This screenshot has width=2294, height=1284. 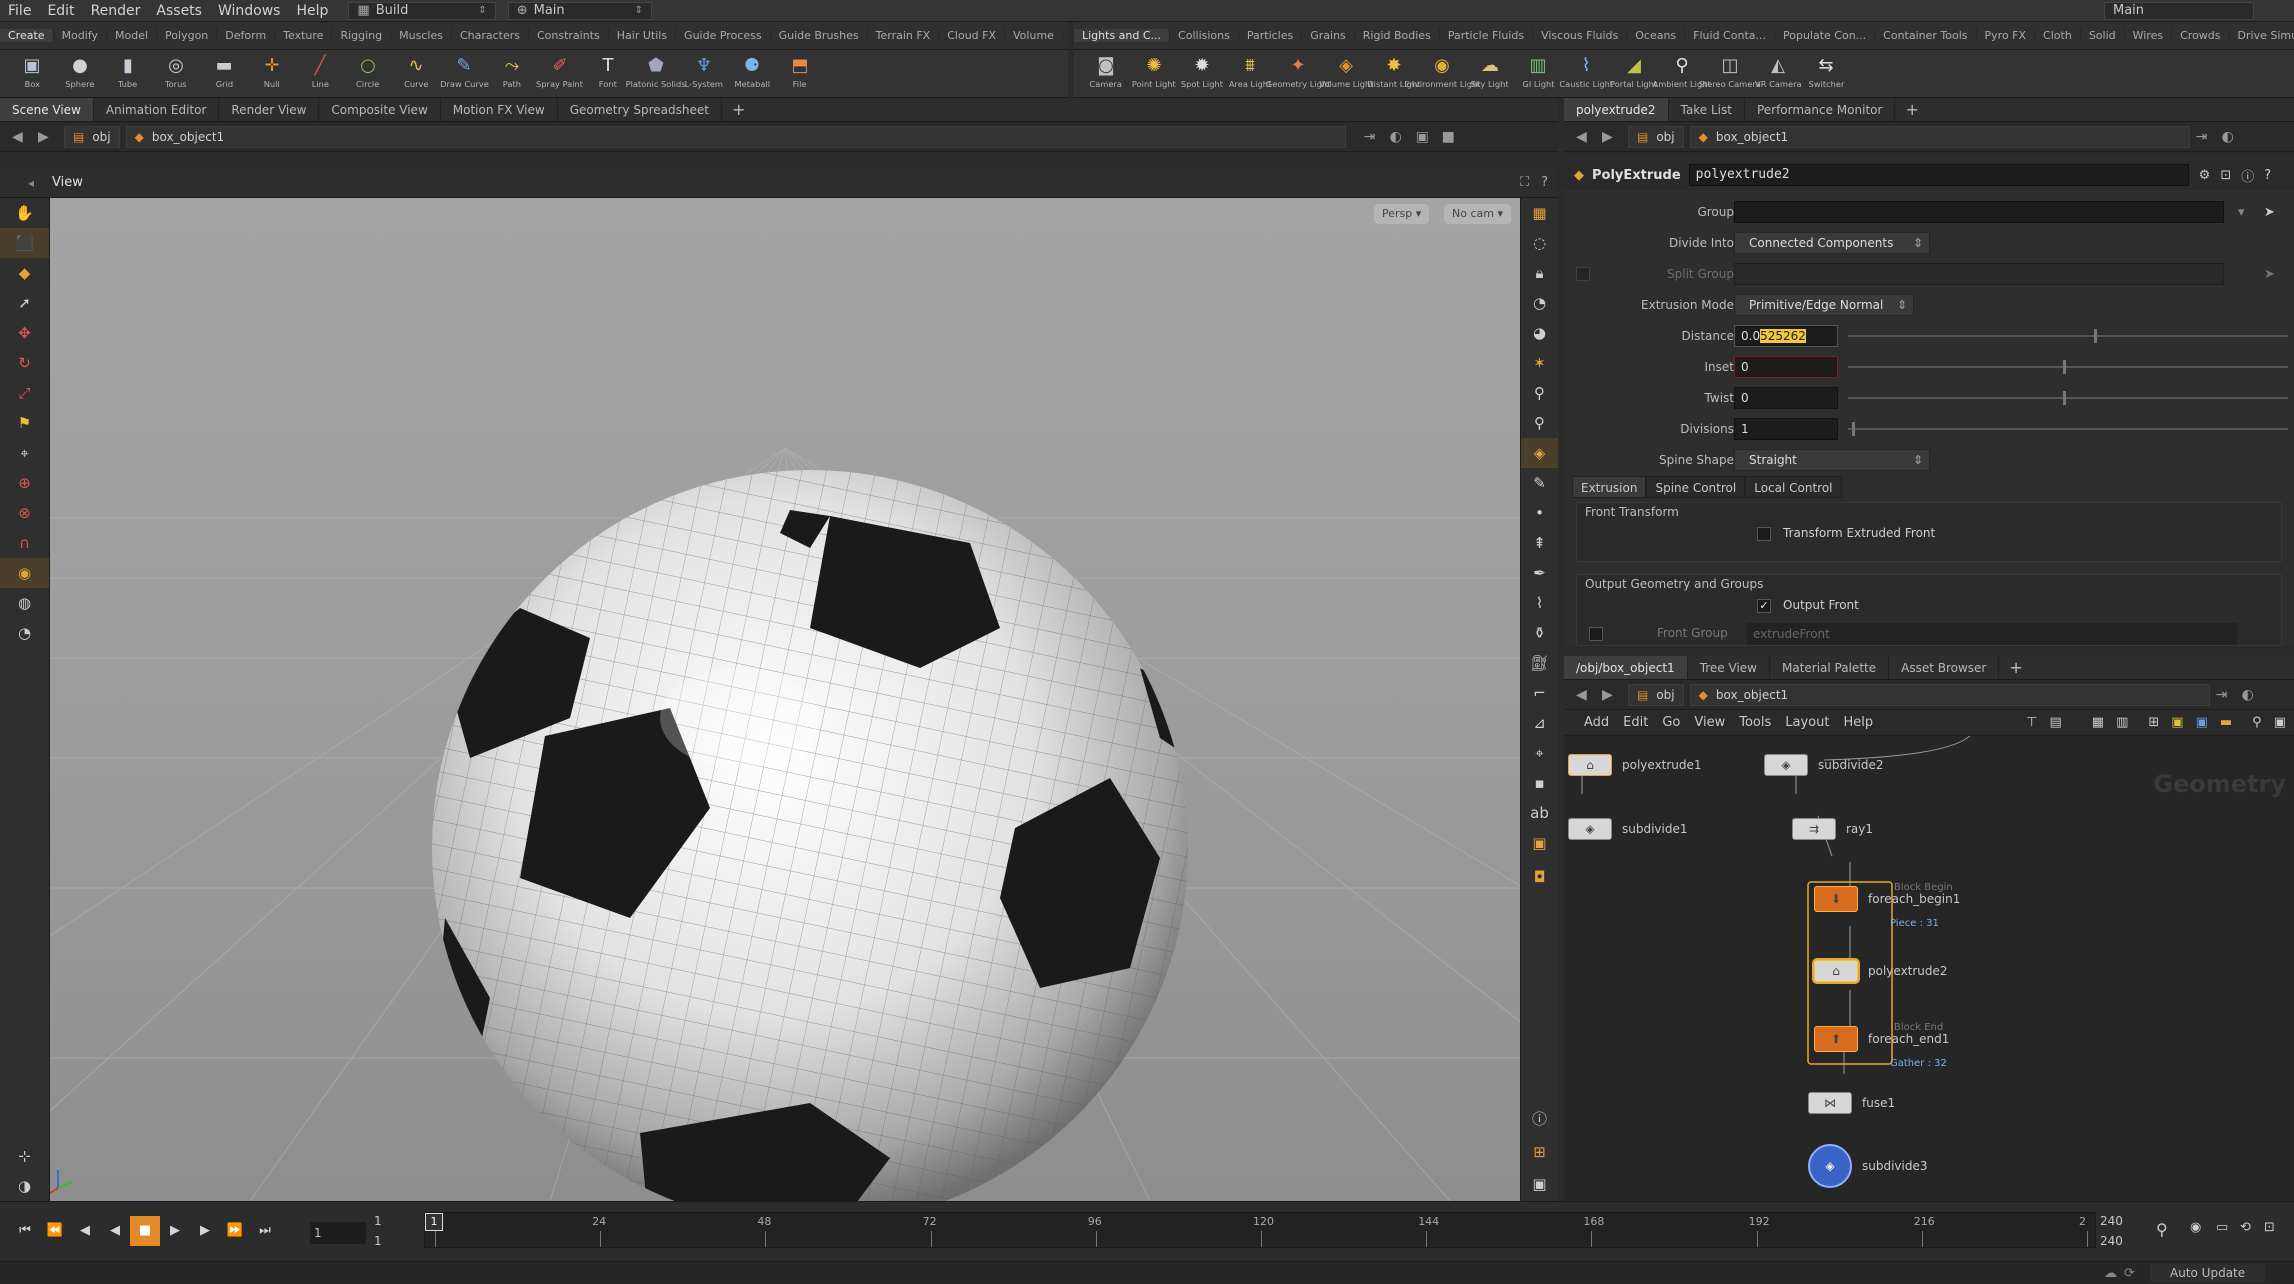 What do you see at coordinates (2280, 722) in the screenshot?
I see `shape-palette-icon: ▣` at bounding box center [2280, 722].